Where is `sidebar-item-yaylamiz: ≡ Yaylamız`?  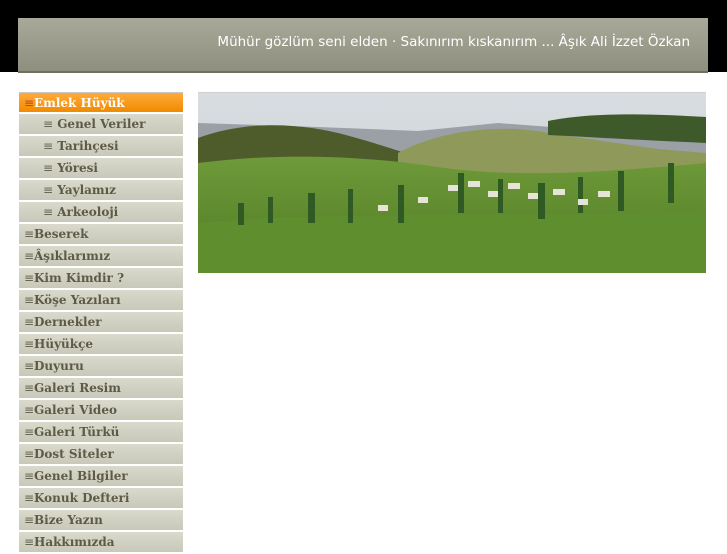
sidebar-item-yaylamiz: ≡ Yaylamız is located at coordinates (101, 190).